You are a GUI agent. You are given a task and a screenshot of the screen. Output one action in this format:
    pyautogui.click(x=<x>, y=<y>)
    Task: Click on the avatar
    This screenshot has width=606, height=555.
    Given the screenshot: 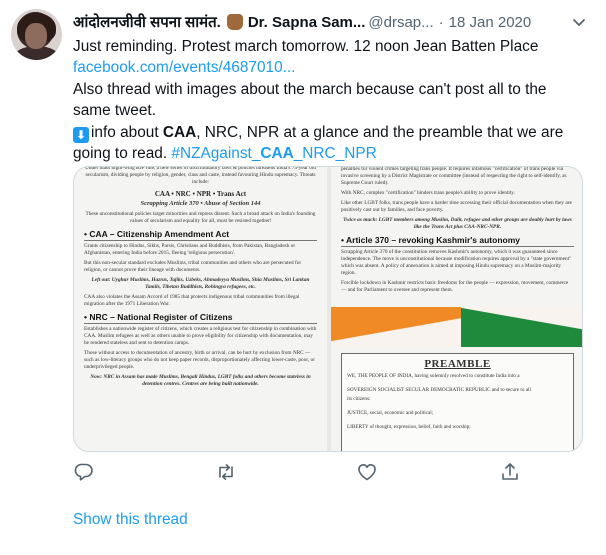 What is the action you would take?
    pyautogui.click(x=36, y=34)
    